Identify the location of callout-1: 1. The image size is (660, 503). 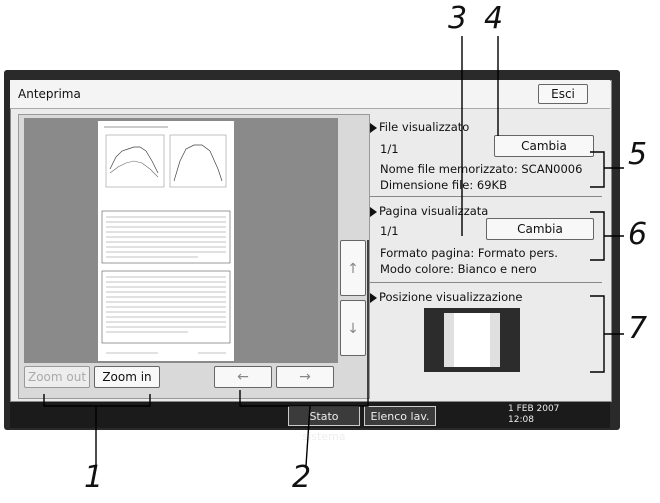
(94, 477).